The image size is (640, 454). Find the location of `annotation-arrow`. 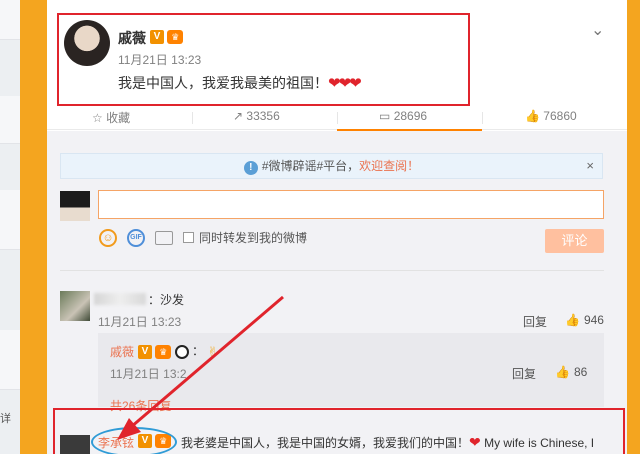

annotation-arrow is located at coordinates (200, 367).